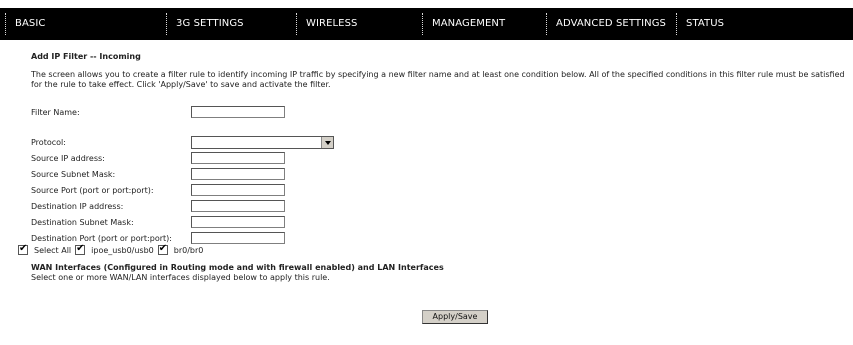 This screenshot has height=345, width=853. I want to click on interface-checkbox-group: Select All ipoe_usb0/usb0 br0/br0, so click(112, 249).